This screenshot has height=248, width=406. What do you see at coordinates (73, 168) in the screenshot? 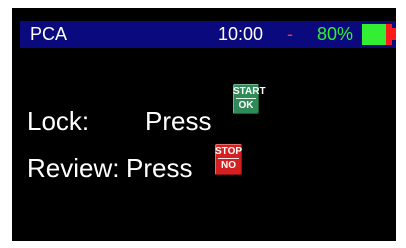
I see `review-label: Review:` at bounding box center [73, 168].